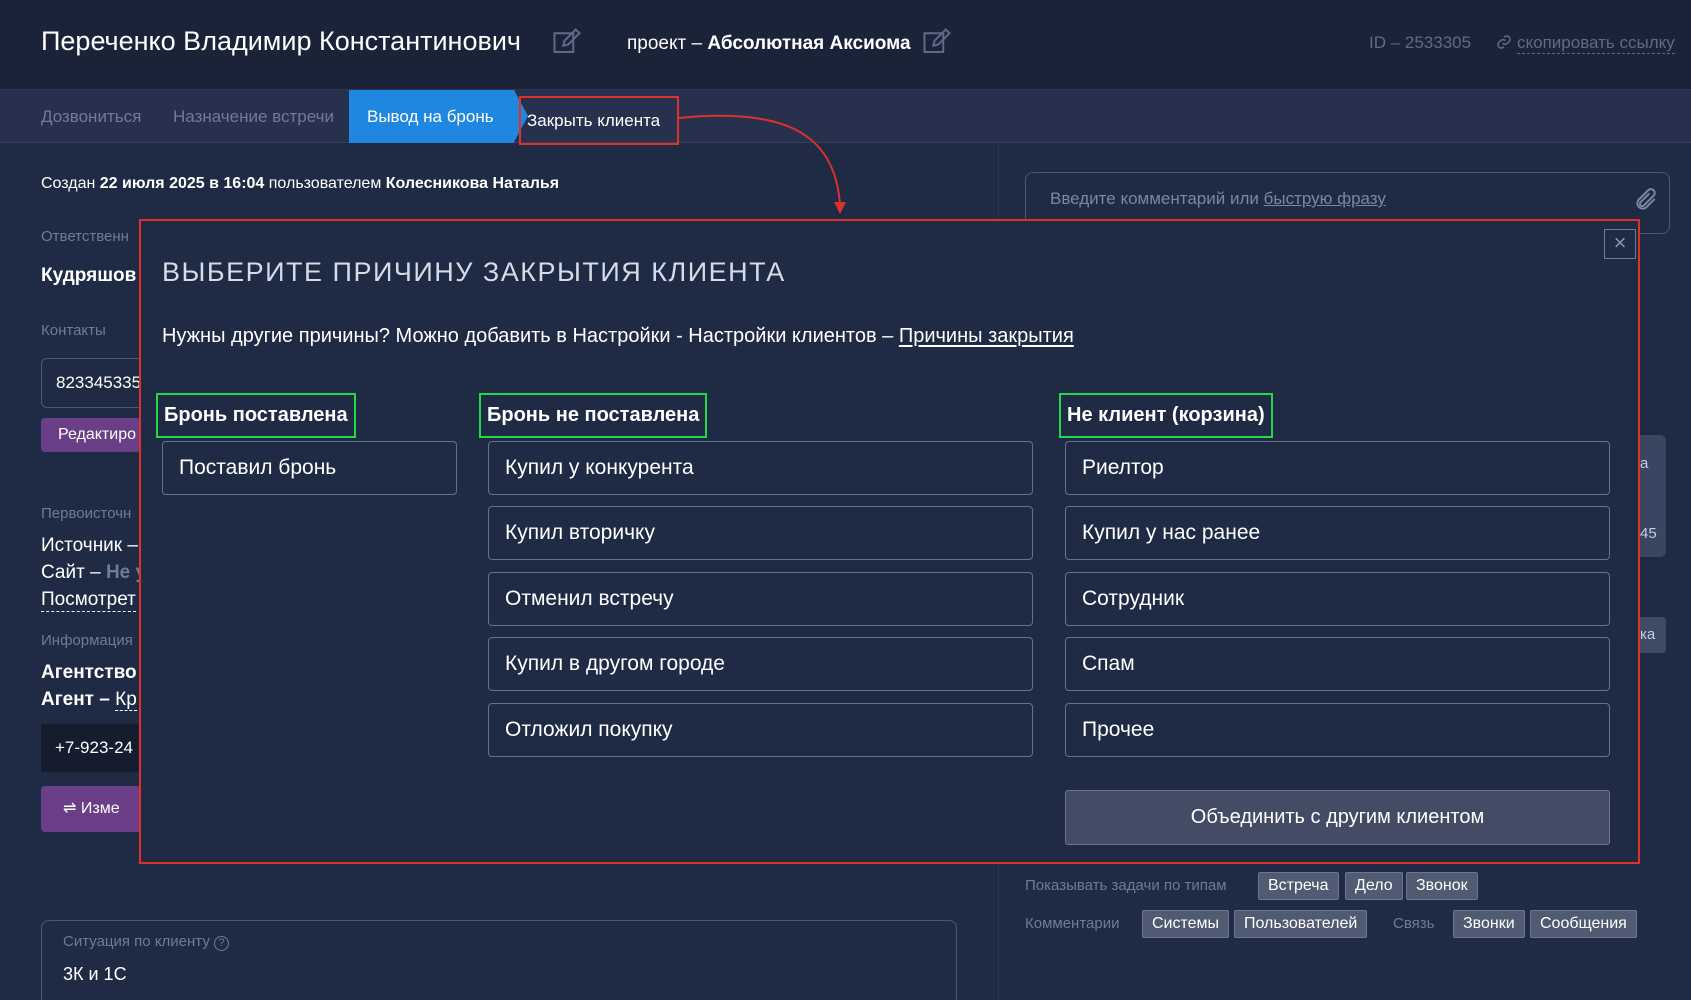  I want to click on copy-link: скопировать ссылку, so click(1596, 43).